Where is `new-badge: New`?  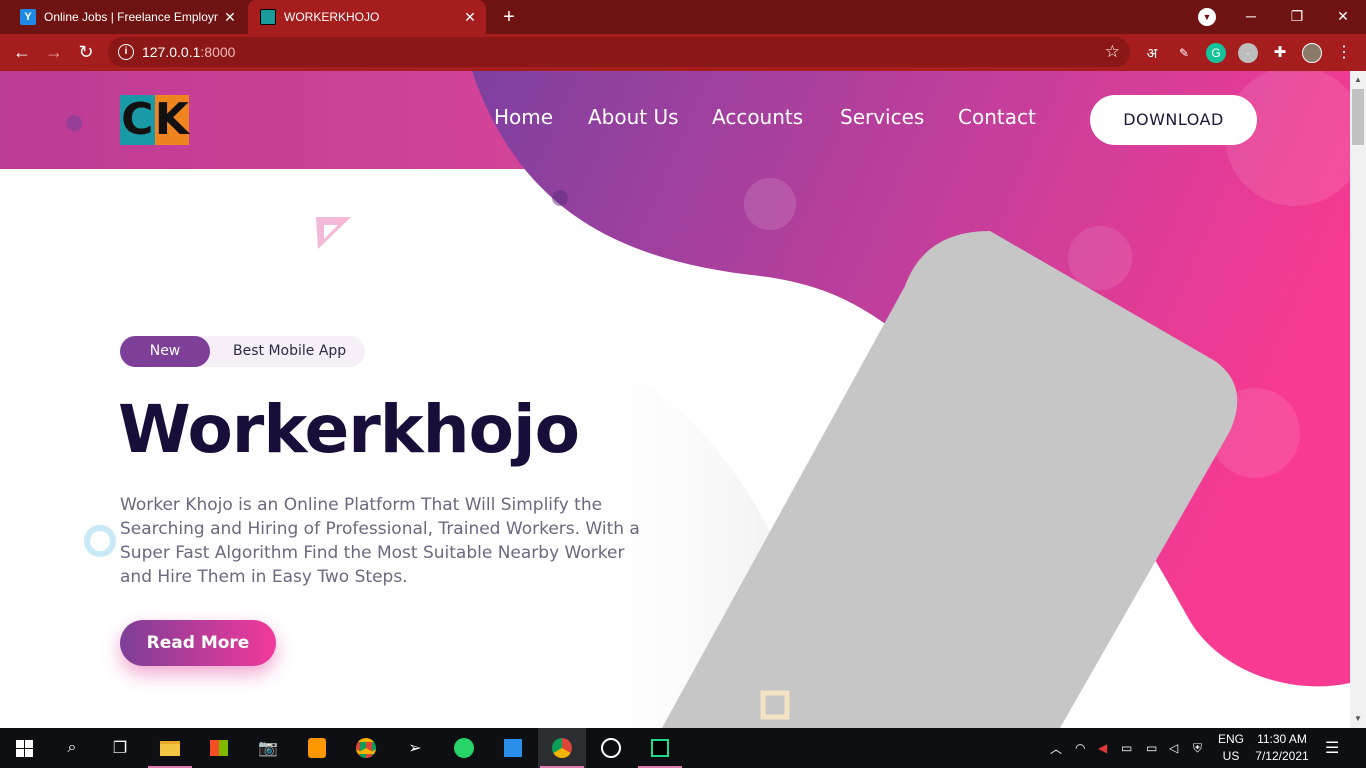
new-badge: New is located at coordinates (165, 351).